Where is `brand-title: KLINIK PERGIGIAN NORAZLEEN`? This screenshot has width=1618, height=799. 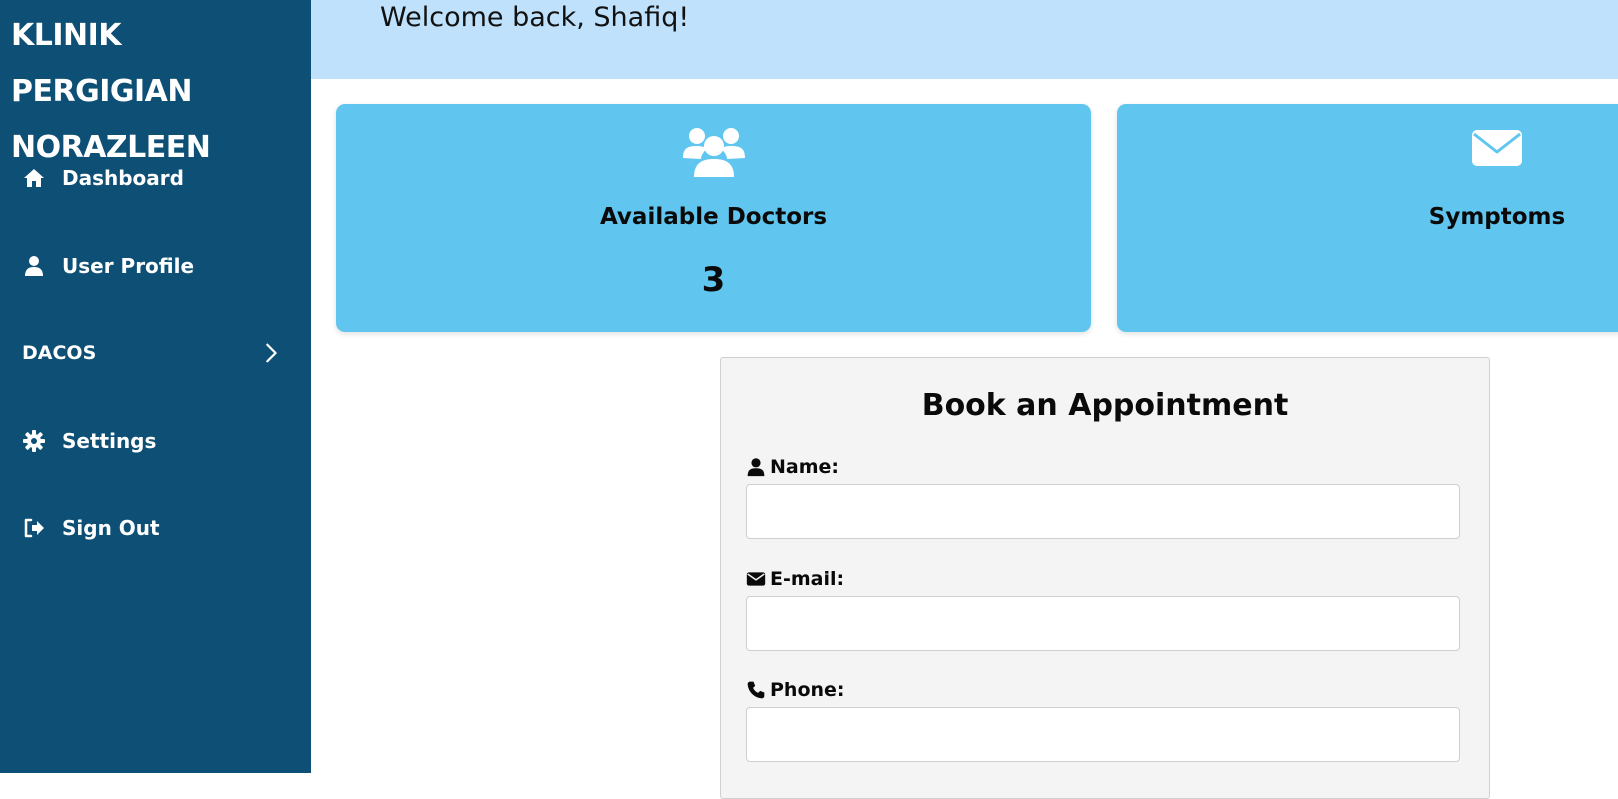 brand-title: KLINIK PERGIGIAN NORAZLEEN is located at coordinates (158, 92).